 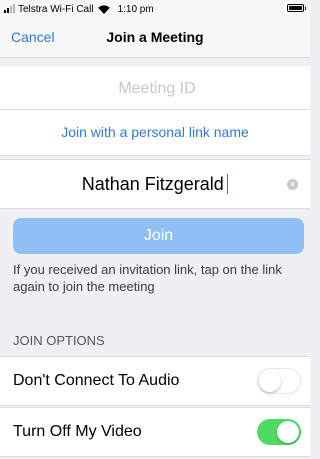 What do you see at coordinates (292, 184) in the screenshot?
I see `clear-text-icon: ✕` at bounding box center [292, 184].